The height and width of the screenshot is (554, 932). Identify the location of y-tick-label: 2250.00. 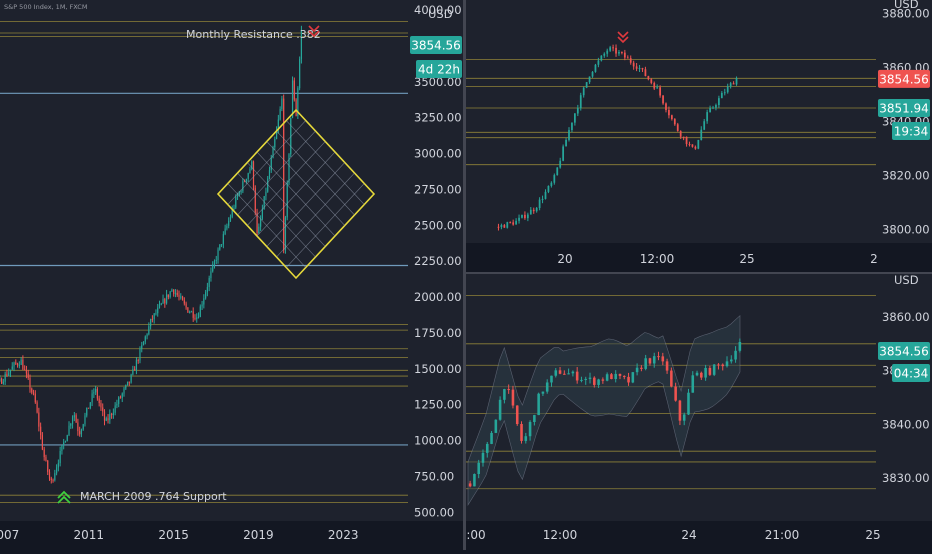
(438, 261).